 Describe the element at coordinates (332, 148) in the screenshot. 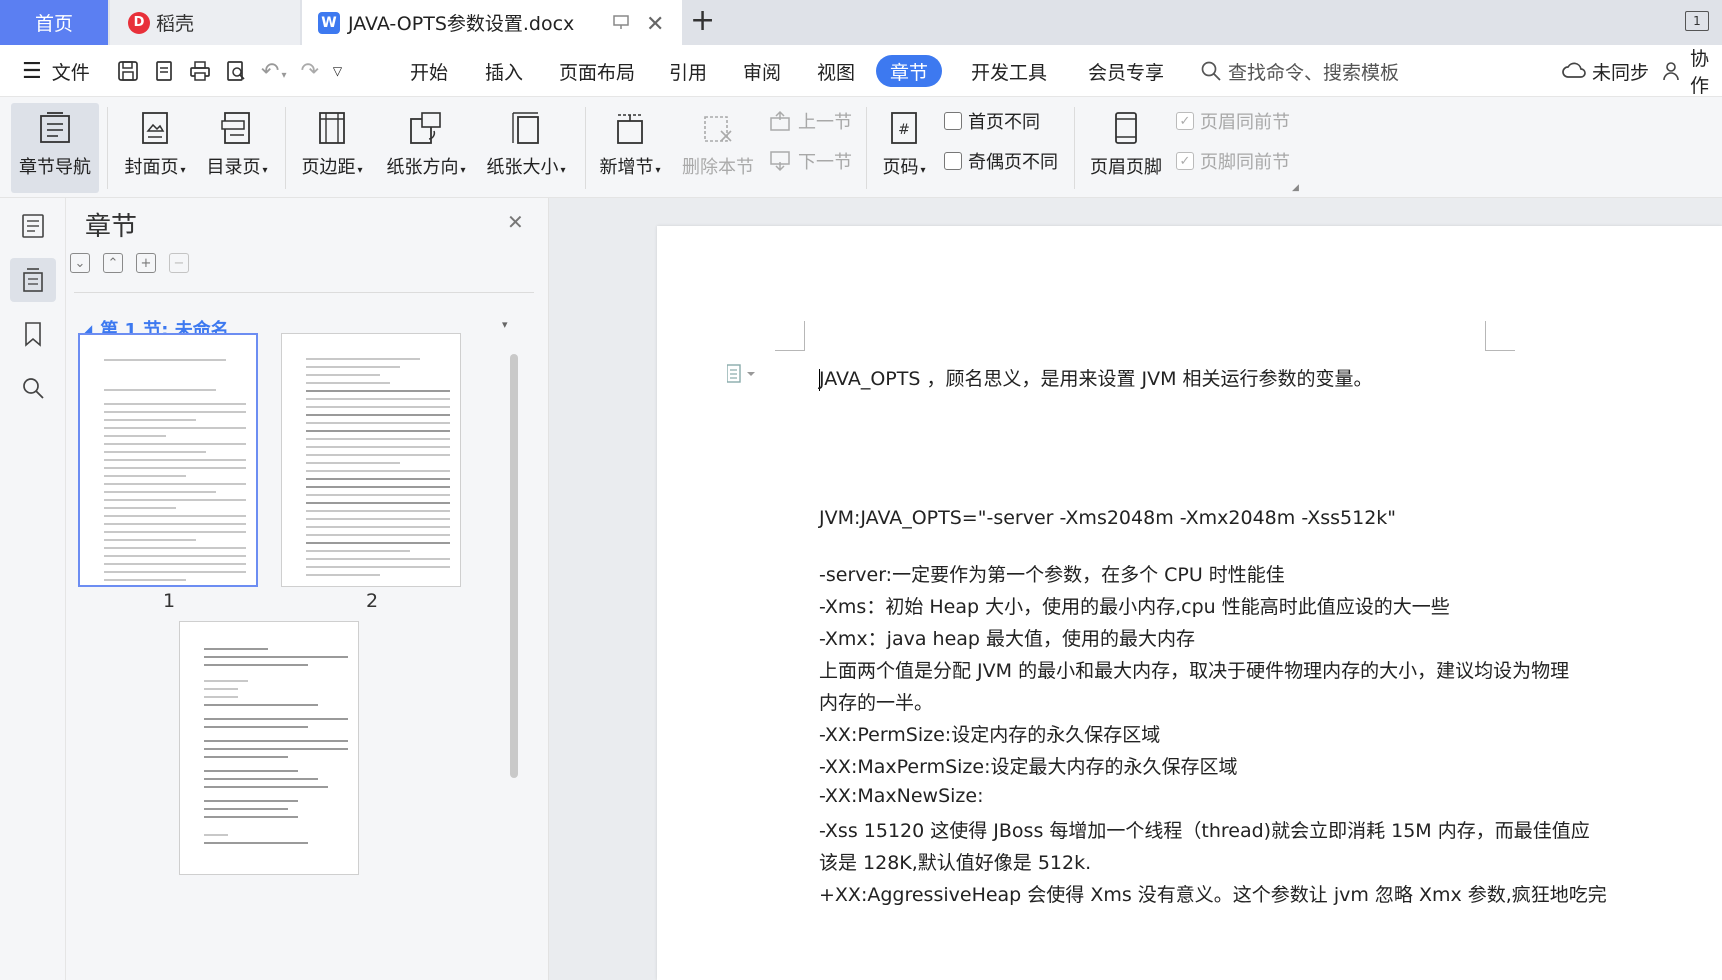

I see `margin-button: 页边距 ▾` at that location.